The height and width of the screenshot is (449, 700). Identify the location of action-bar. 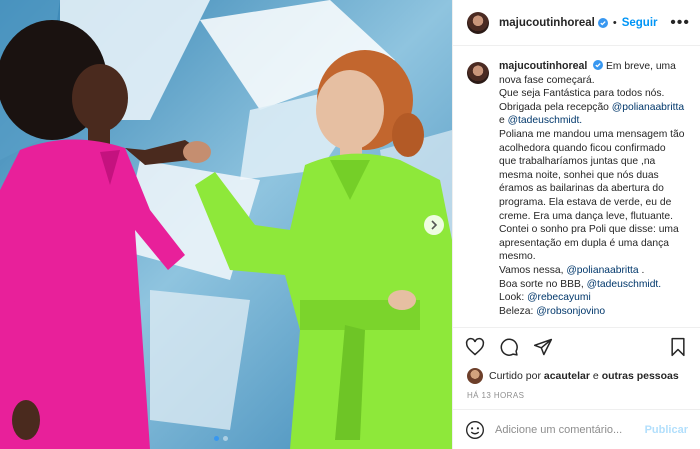
(576, 346).